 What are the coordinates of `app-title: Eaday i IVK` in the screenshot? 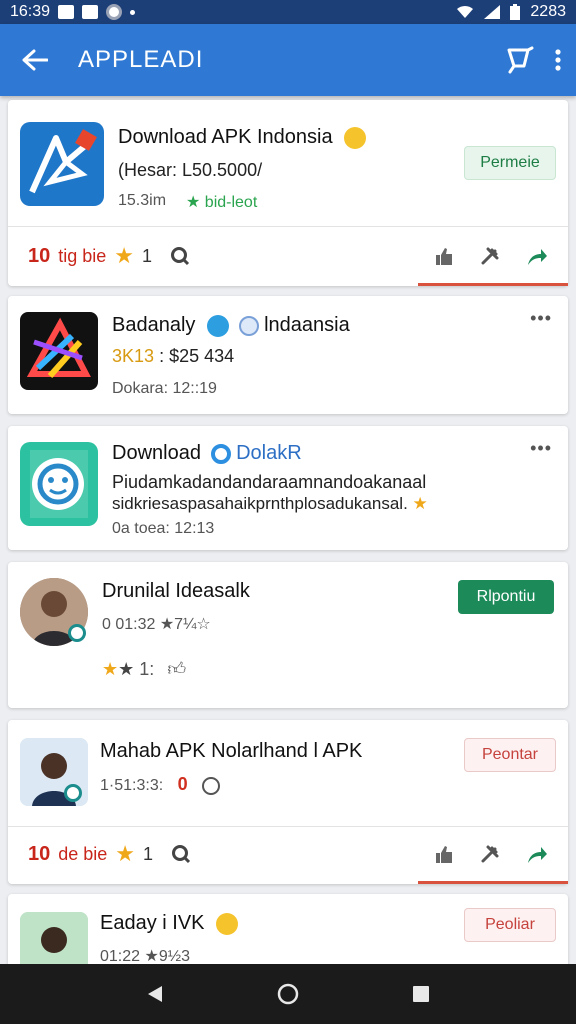 It's located at (169, 923).